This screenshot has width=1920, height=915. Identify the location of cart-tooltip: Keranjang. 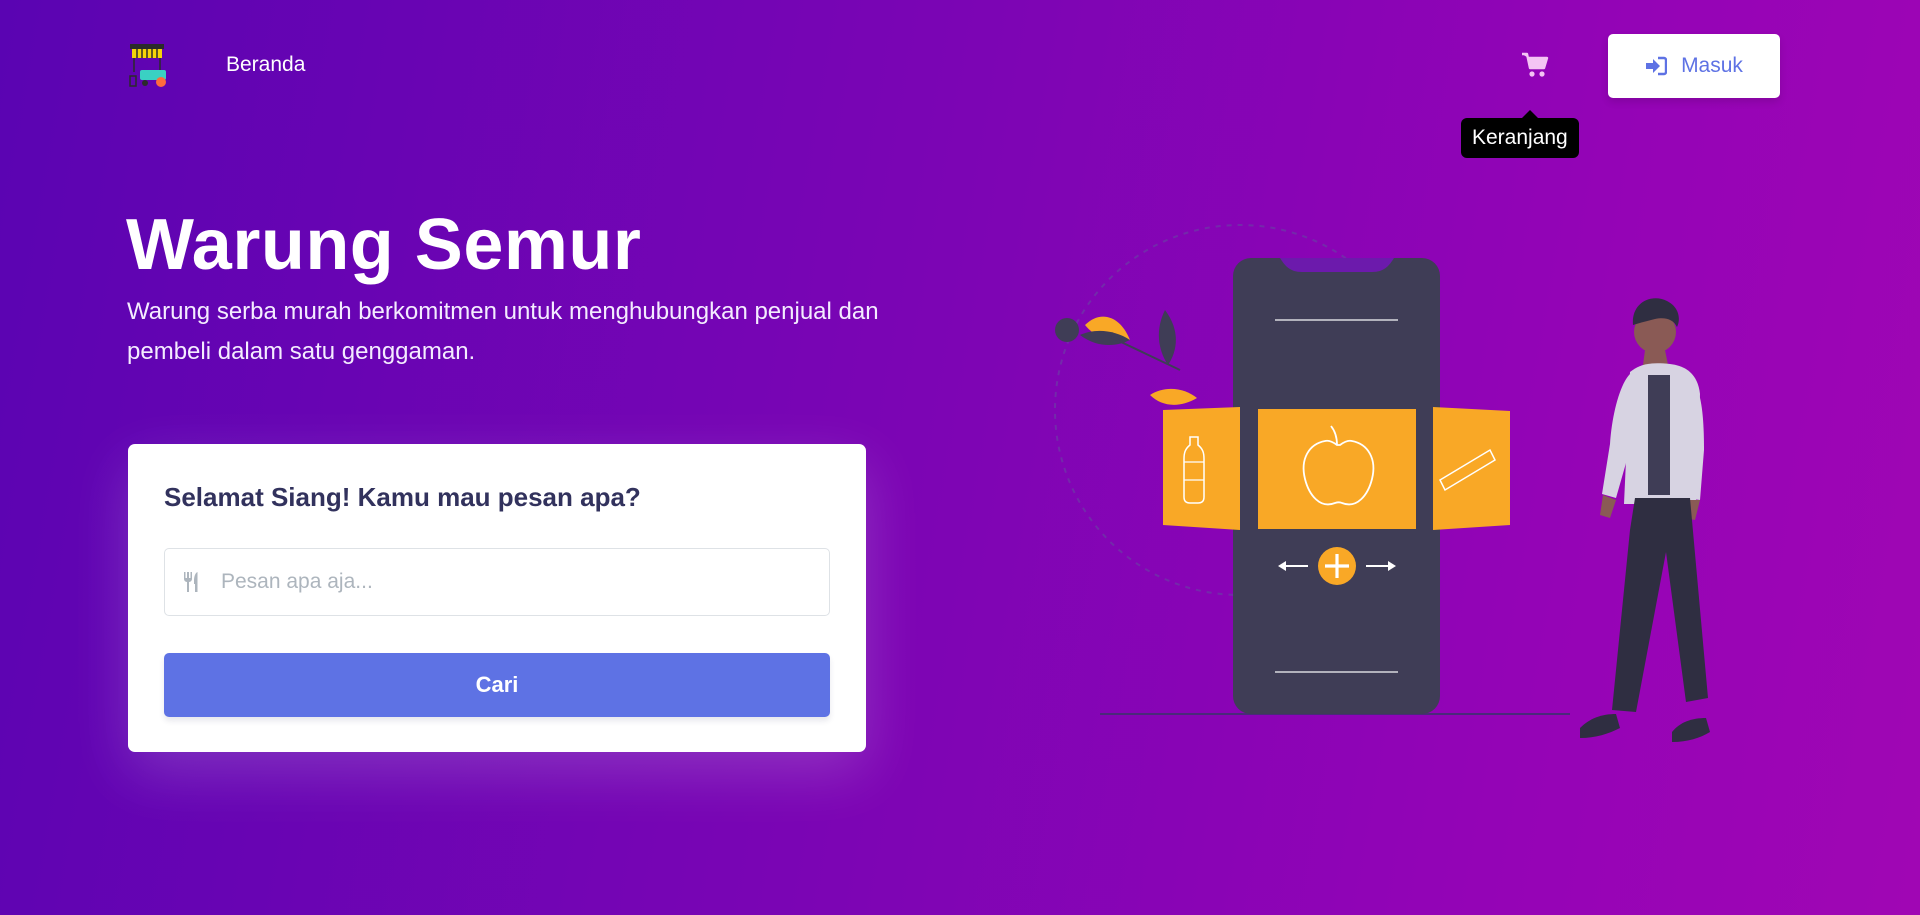
(1520, 134).